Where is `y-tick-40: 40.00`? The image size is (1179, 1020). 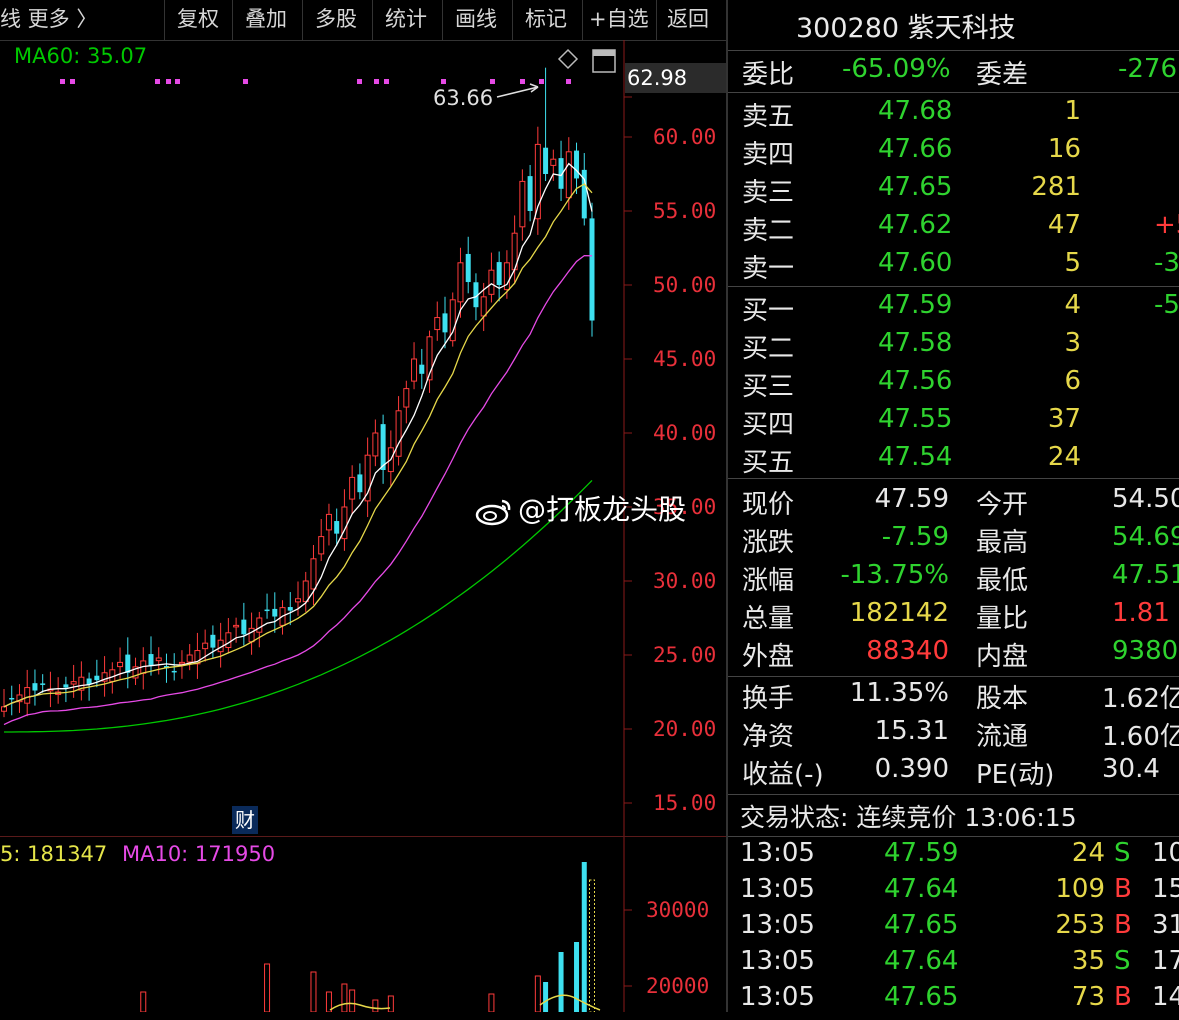 y-tick-40: 40.00 is located at coordinates (685, 433).